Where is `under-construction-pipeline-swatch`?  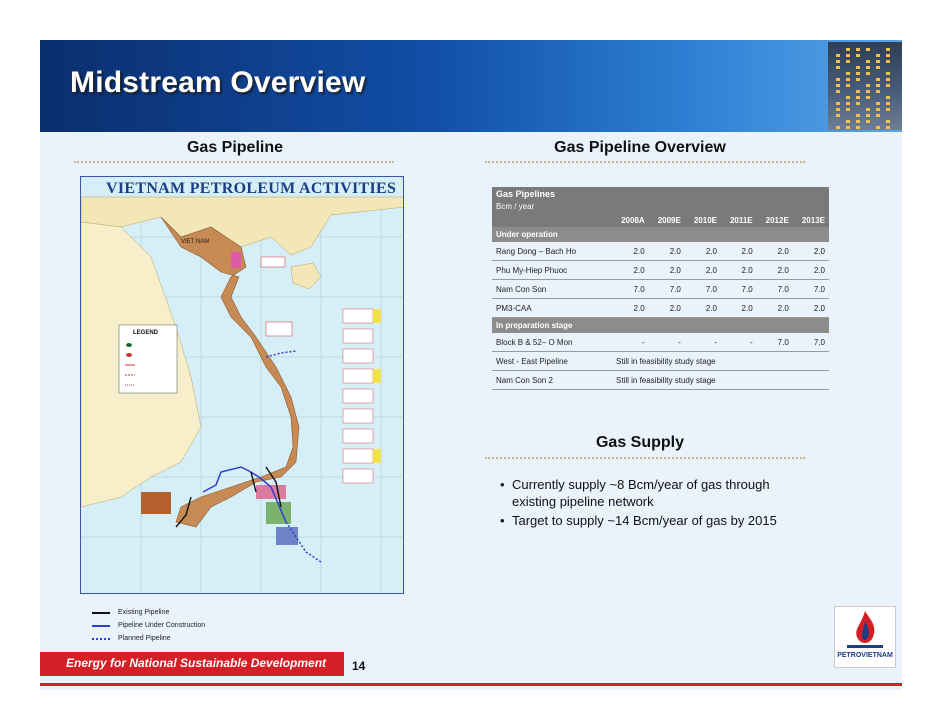 under-construction-pipeline-swatch is located at coordinates (101, 625).